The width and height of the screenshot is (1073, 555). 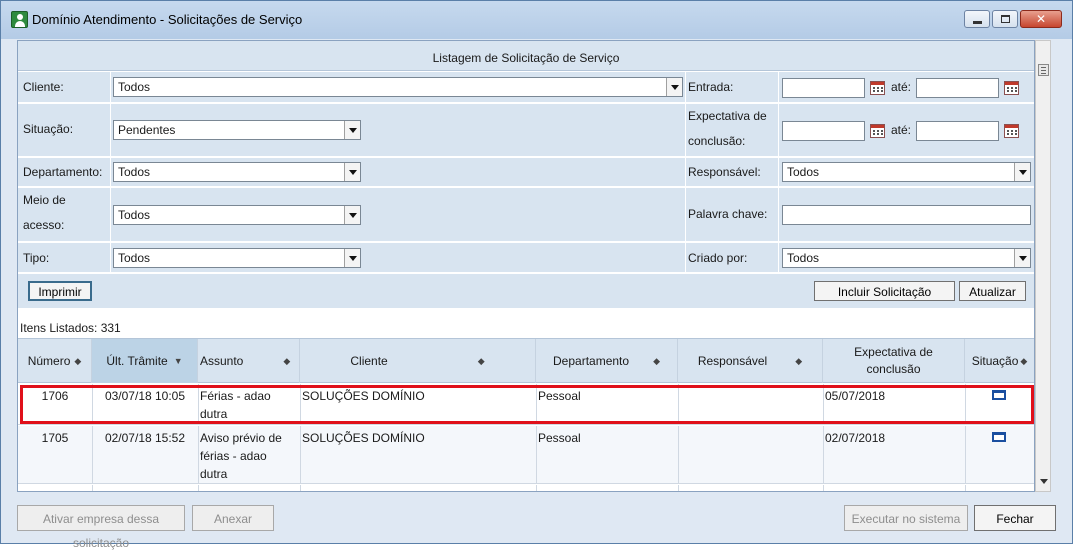 What do you see at coordinates (884, 291) in the screenshot?
I see `incluir-solicitacao-button: Incluir Solicitação` at bounding box center [884, 291].